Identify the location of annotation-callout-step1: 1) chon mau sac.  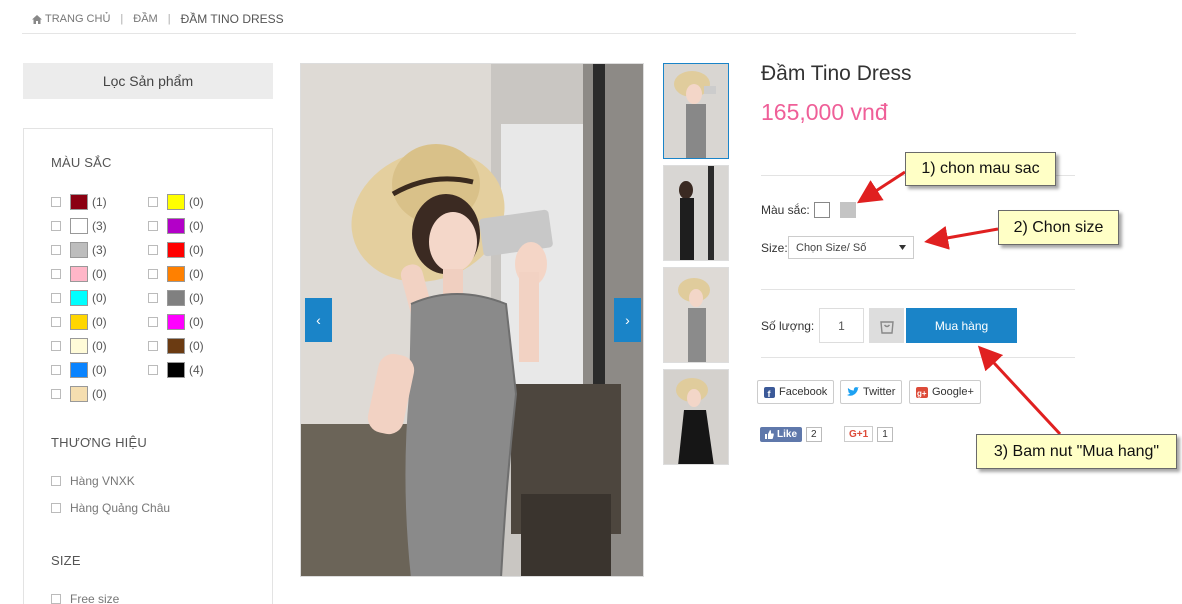
(980, 169).